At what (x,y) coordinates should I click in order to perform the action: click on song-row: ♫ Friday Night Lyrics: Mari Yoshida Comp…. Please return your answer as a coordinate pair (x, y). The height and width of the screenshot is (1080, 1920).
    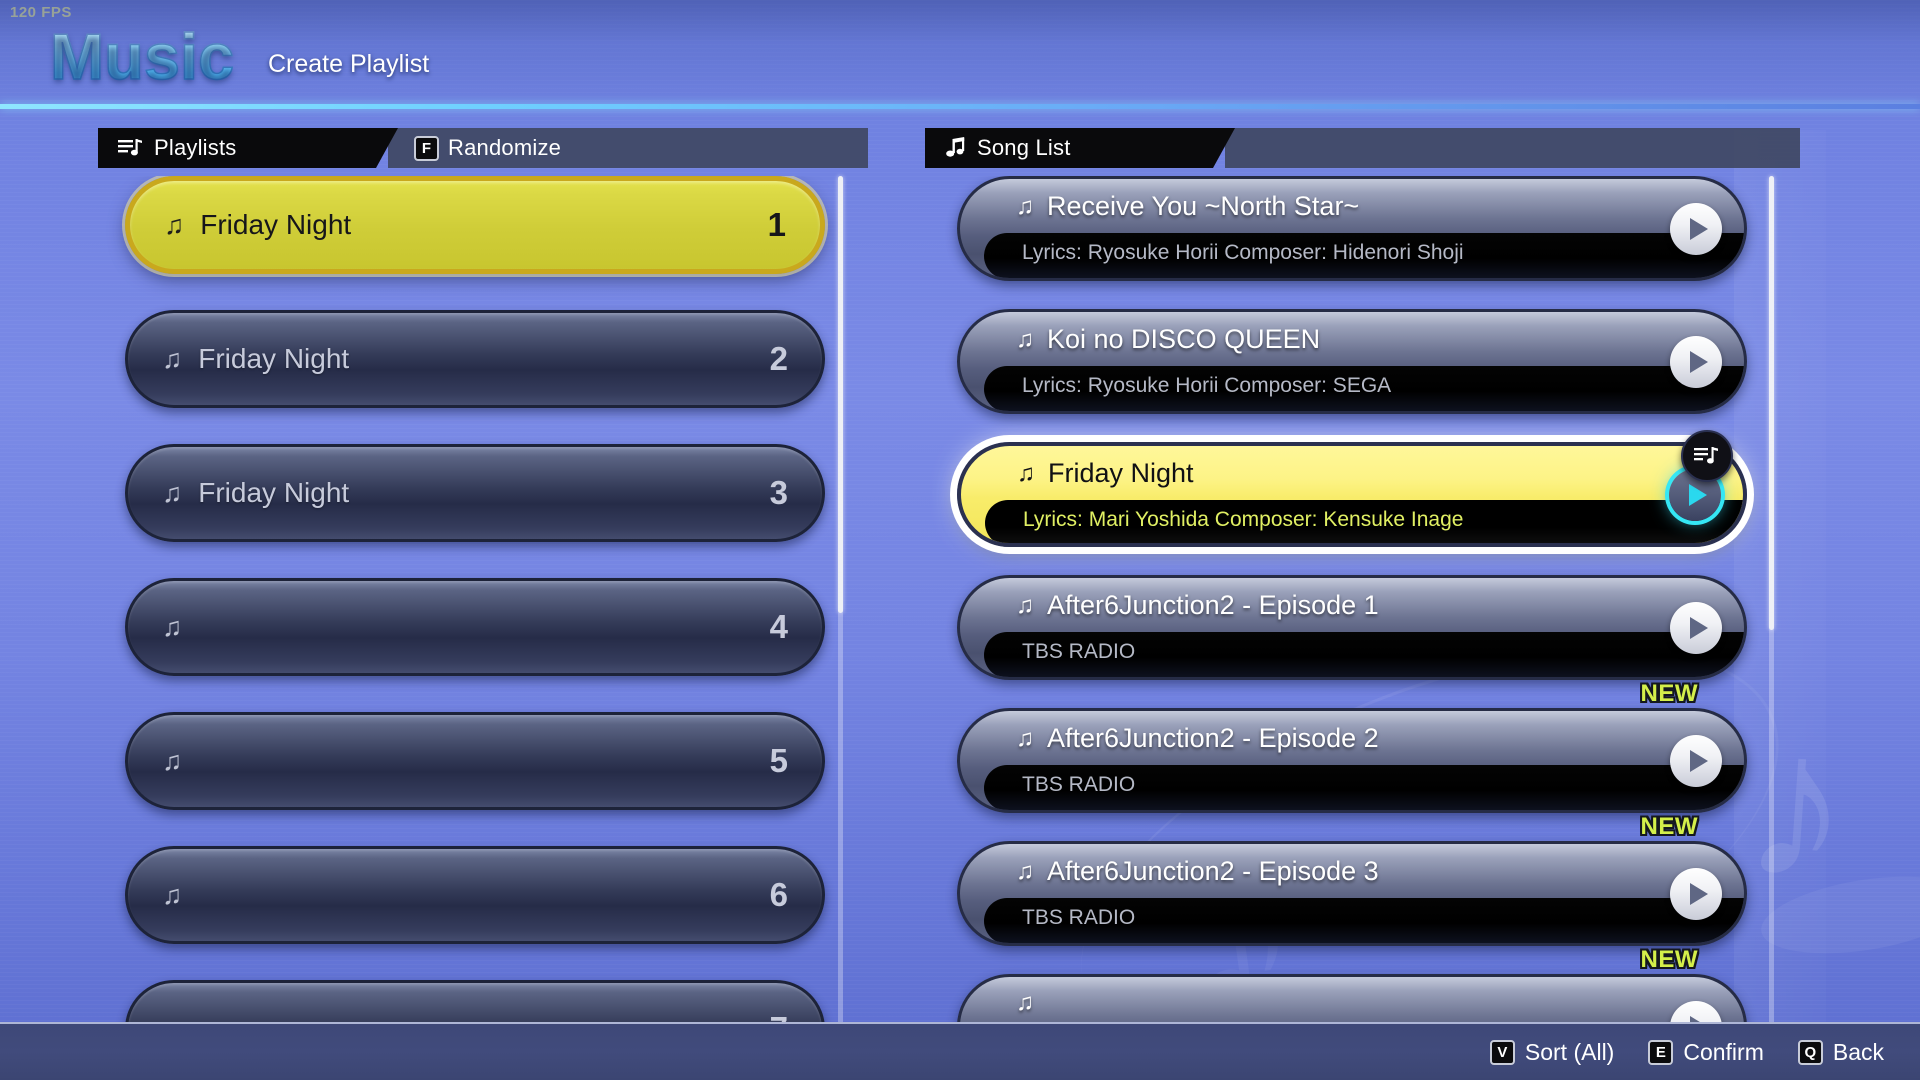
    Looking at the image, I should click on (1352, 488).